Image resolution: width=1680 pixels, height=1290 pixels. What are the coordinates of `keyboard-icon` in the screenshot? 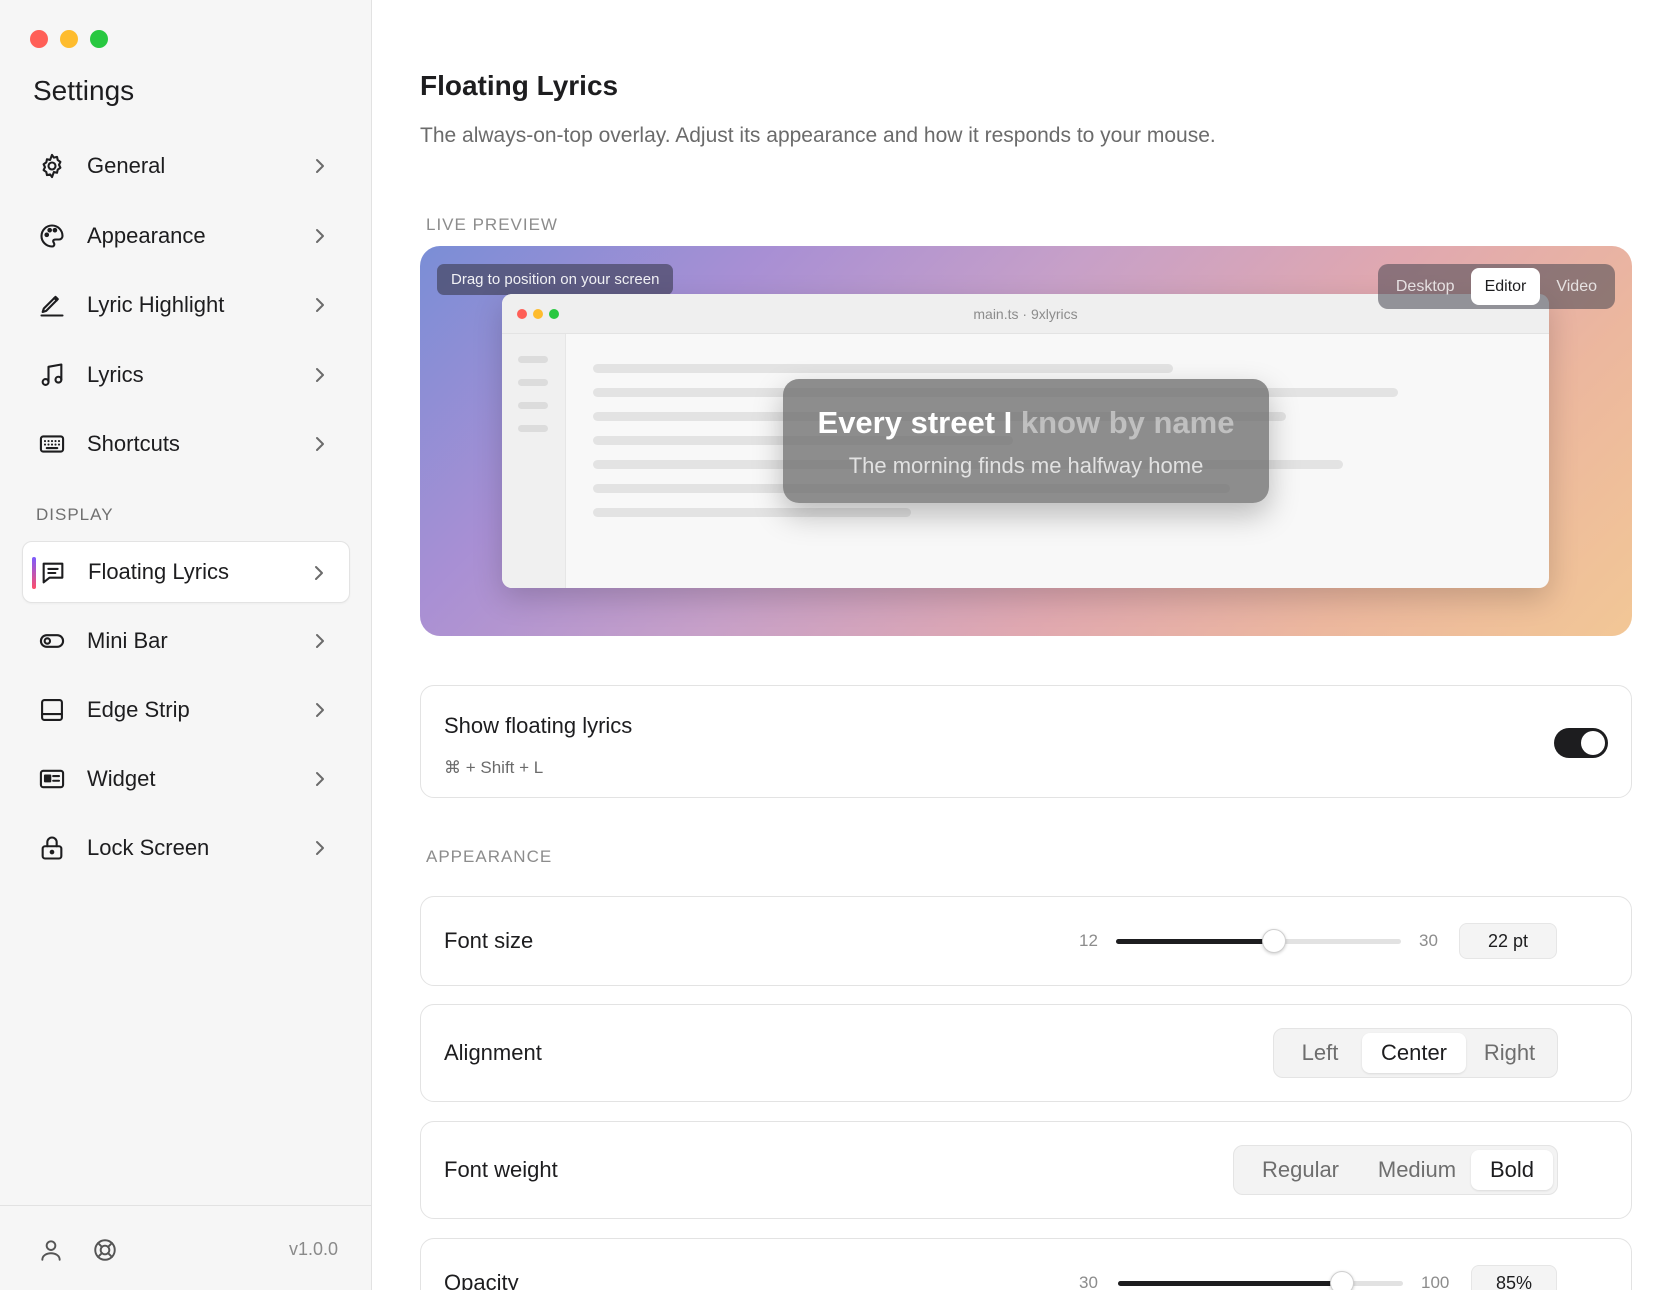 It's located at (52, 444).